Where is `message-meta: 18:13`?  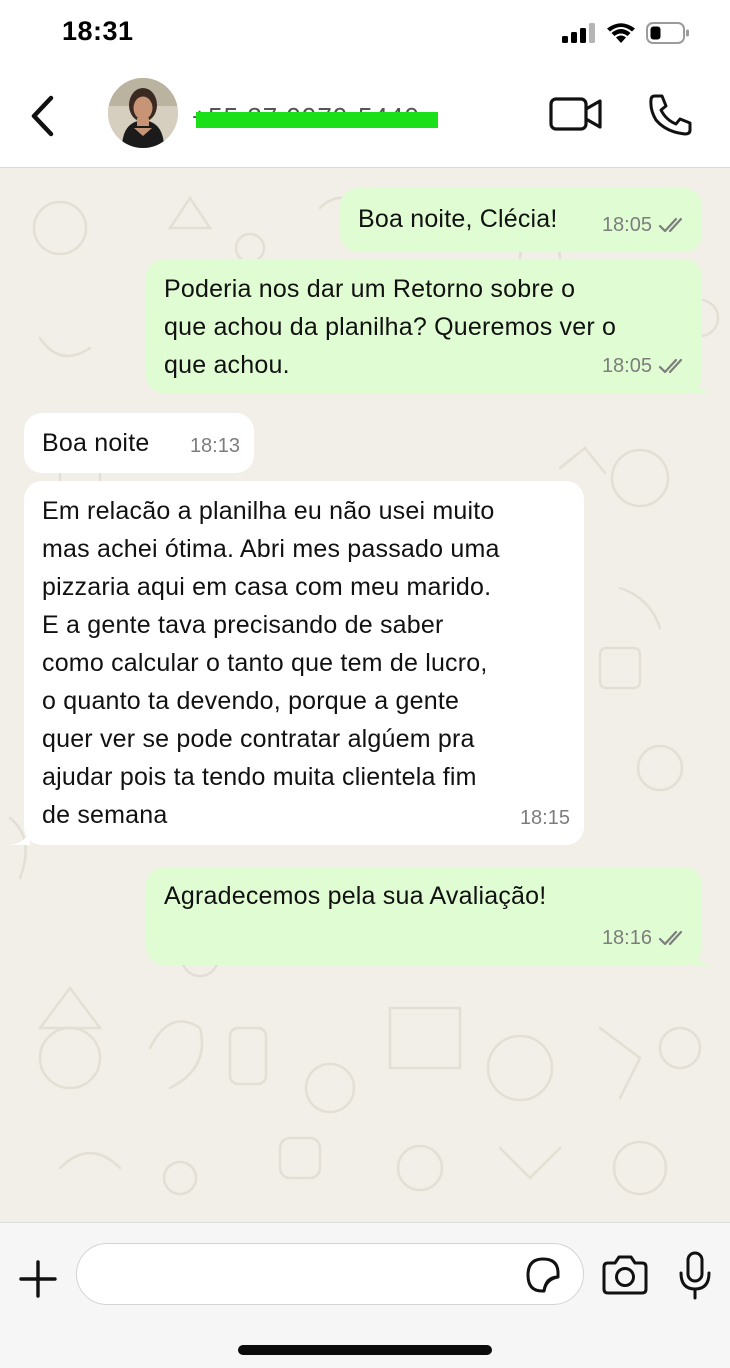 message-meta: 18:13 is located at coordinates (215, 446).